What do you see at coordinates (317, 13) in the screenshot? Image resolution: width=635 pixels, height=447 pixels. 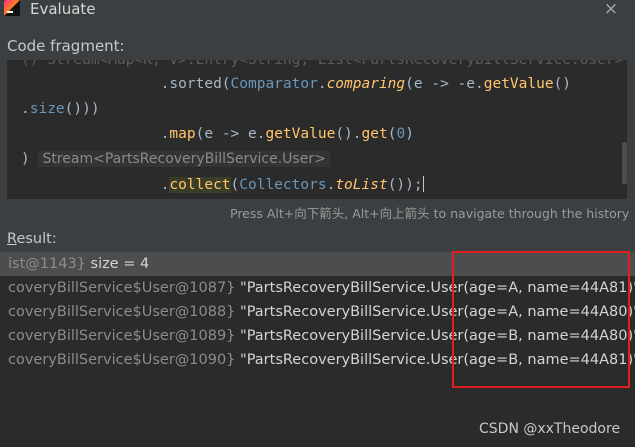 I see `title-bar: Evaluate ×` at bounding box center [317, 13].